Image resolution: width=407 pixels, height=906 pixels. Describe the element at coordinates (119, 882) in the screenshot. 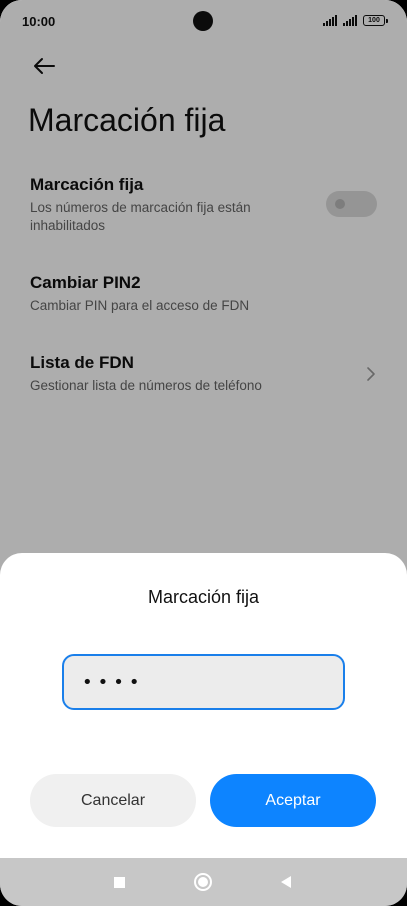

I see `recents-icon` at that location.